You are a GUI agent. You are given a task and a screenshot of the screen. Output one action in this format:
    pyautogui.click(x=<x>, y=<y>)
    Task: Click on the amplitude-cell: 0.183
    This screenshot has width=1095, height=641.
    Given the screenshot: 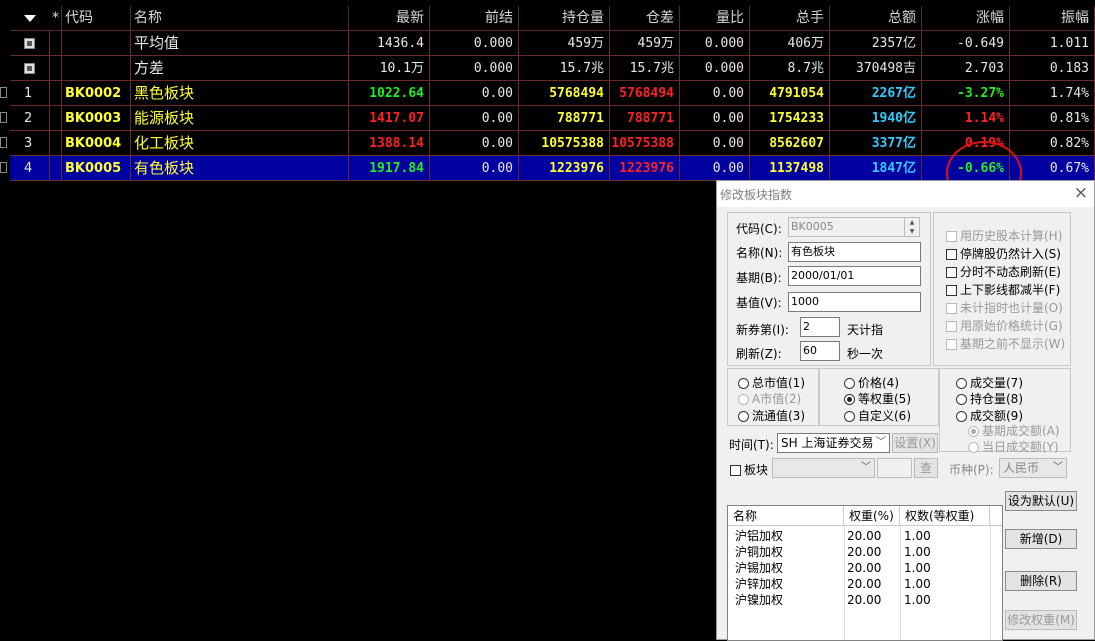 What is the action you would take?
    pyautogui.click(x=1052, y=68)
    